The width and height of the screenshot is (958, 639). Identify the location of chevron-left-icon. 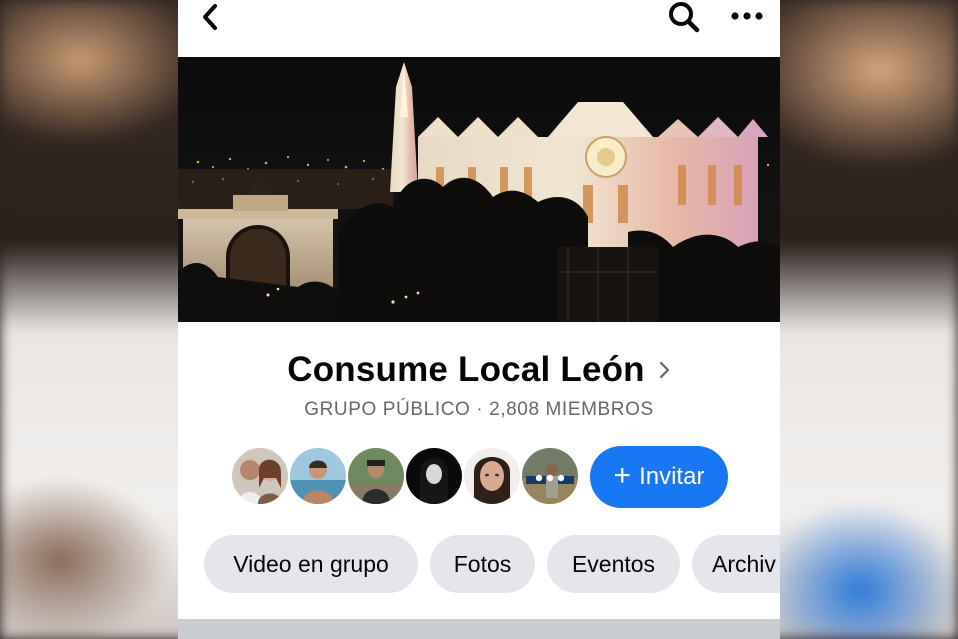
(210, 17).